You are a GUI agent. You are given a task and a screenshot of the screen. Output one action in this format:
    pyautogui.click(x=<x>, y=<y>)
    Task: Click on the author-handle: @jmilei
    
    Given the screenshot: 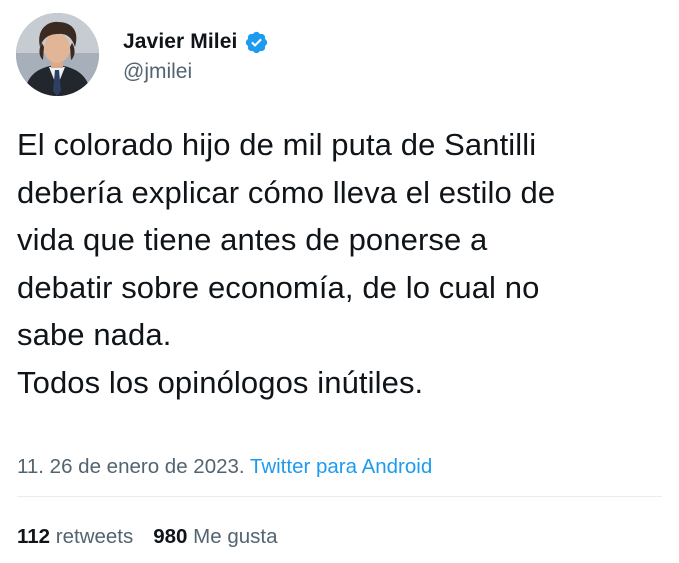 What is the action you would take?
    pyautogui.click(x=196, y=72)
    